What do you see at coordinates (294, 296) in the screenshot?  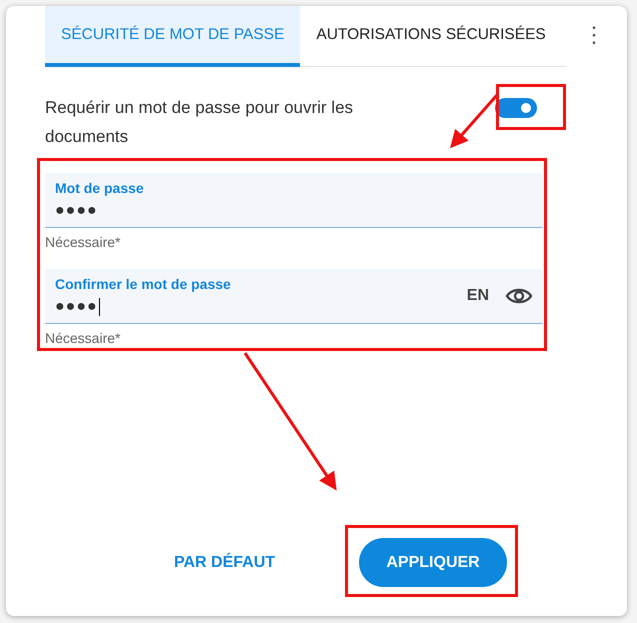 I see `password-field: Confirmer le mot de passe ●●●● EN` at bounding box center [294, 296].